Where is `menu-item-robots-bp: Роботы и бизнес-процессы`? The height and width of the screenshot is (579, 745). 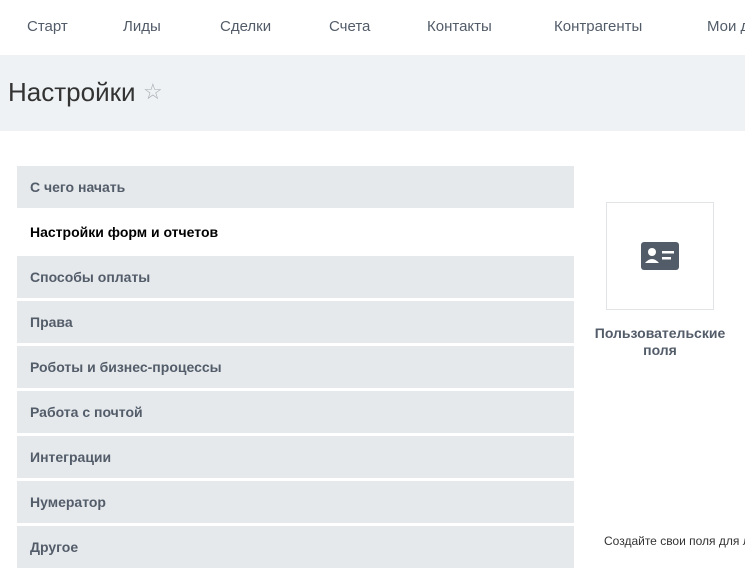 menu-item-robots-bp: Роботы и бизнес-процессы is located at coordinates (295, 367).